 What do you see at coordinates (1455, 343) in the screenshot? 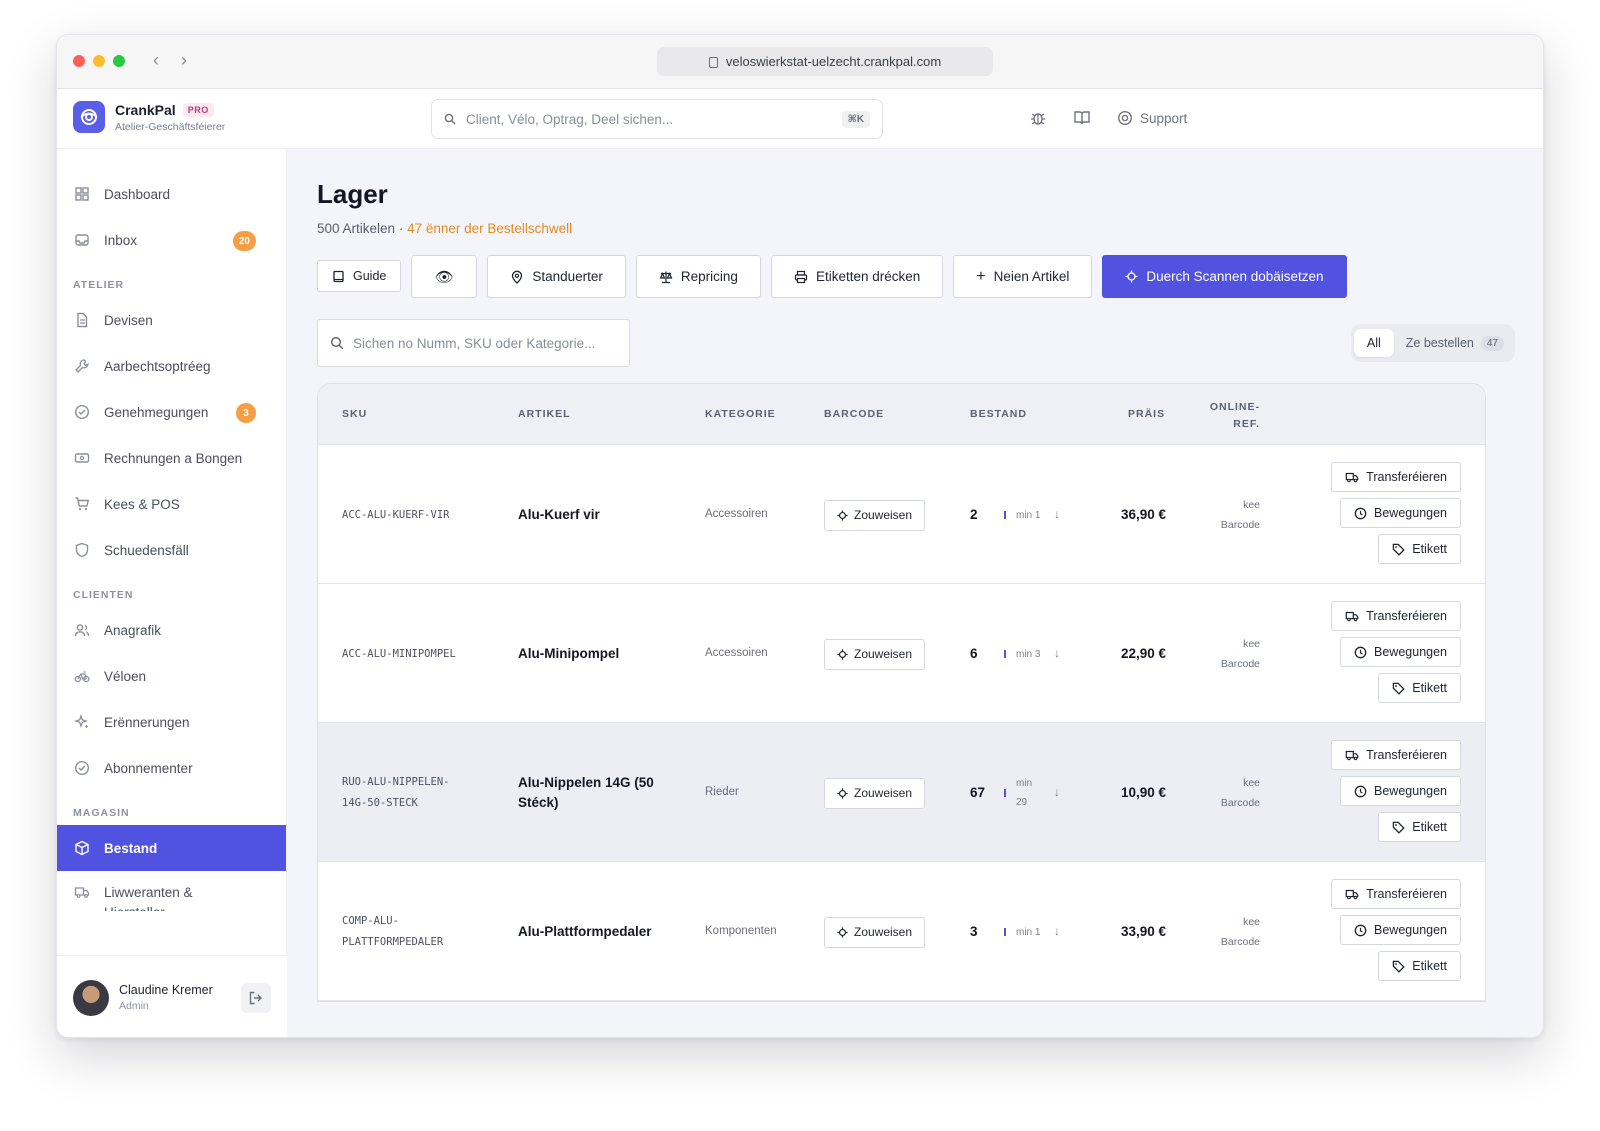
I see `segment-to-order: Ze bestellen 47` at bounding box center [1455, 343].